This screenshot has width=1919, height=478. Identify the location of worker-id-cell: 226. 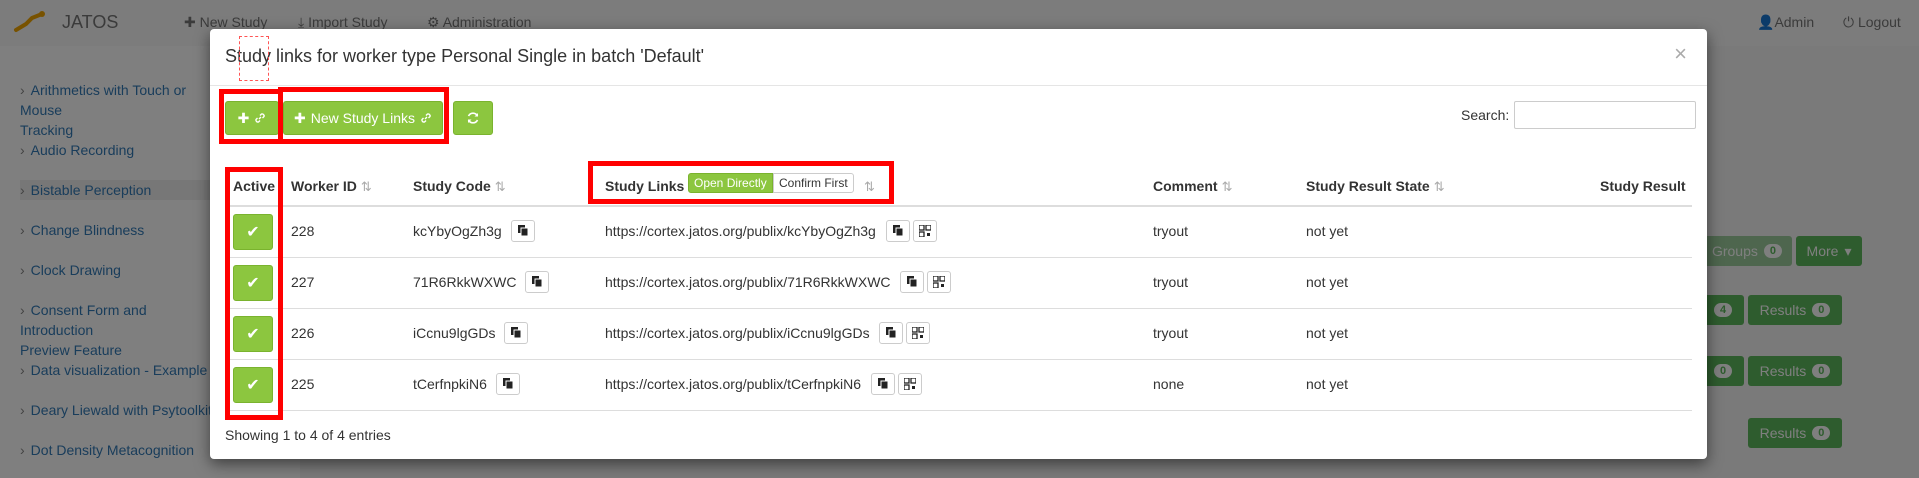
(303, 333).